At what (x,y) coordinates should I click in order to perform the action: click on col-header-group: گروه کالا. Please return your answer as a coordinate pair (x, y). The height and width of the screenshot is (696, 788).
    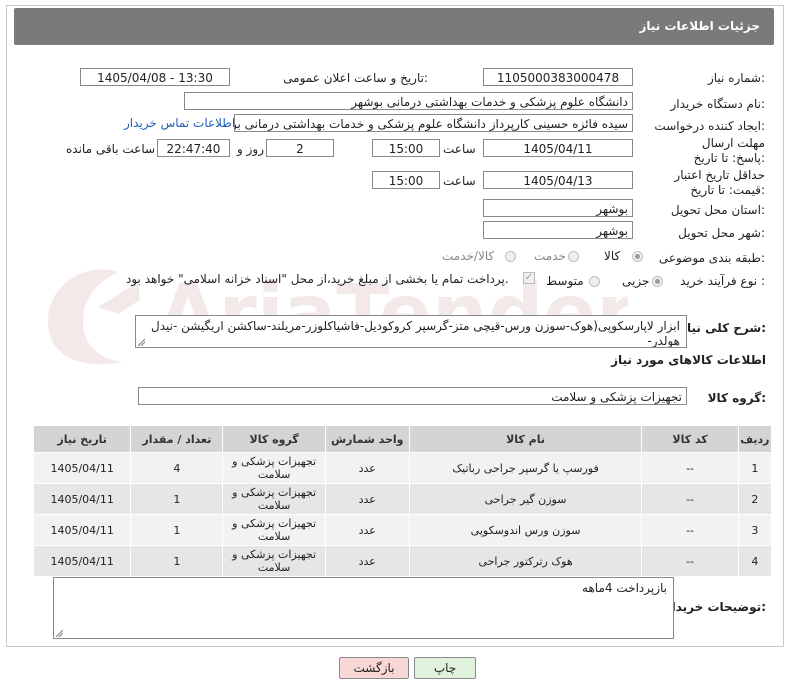
    Looking at the image, I should click on (274, 439).